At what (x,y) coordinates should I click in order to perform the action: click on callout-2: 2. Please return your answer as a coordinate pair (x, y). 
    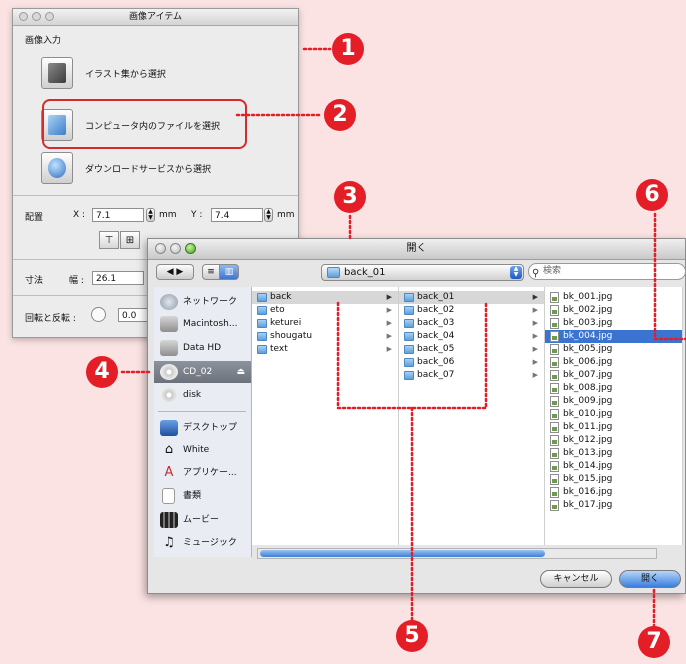
    Looking at the image, I should click on (340, 115).